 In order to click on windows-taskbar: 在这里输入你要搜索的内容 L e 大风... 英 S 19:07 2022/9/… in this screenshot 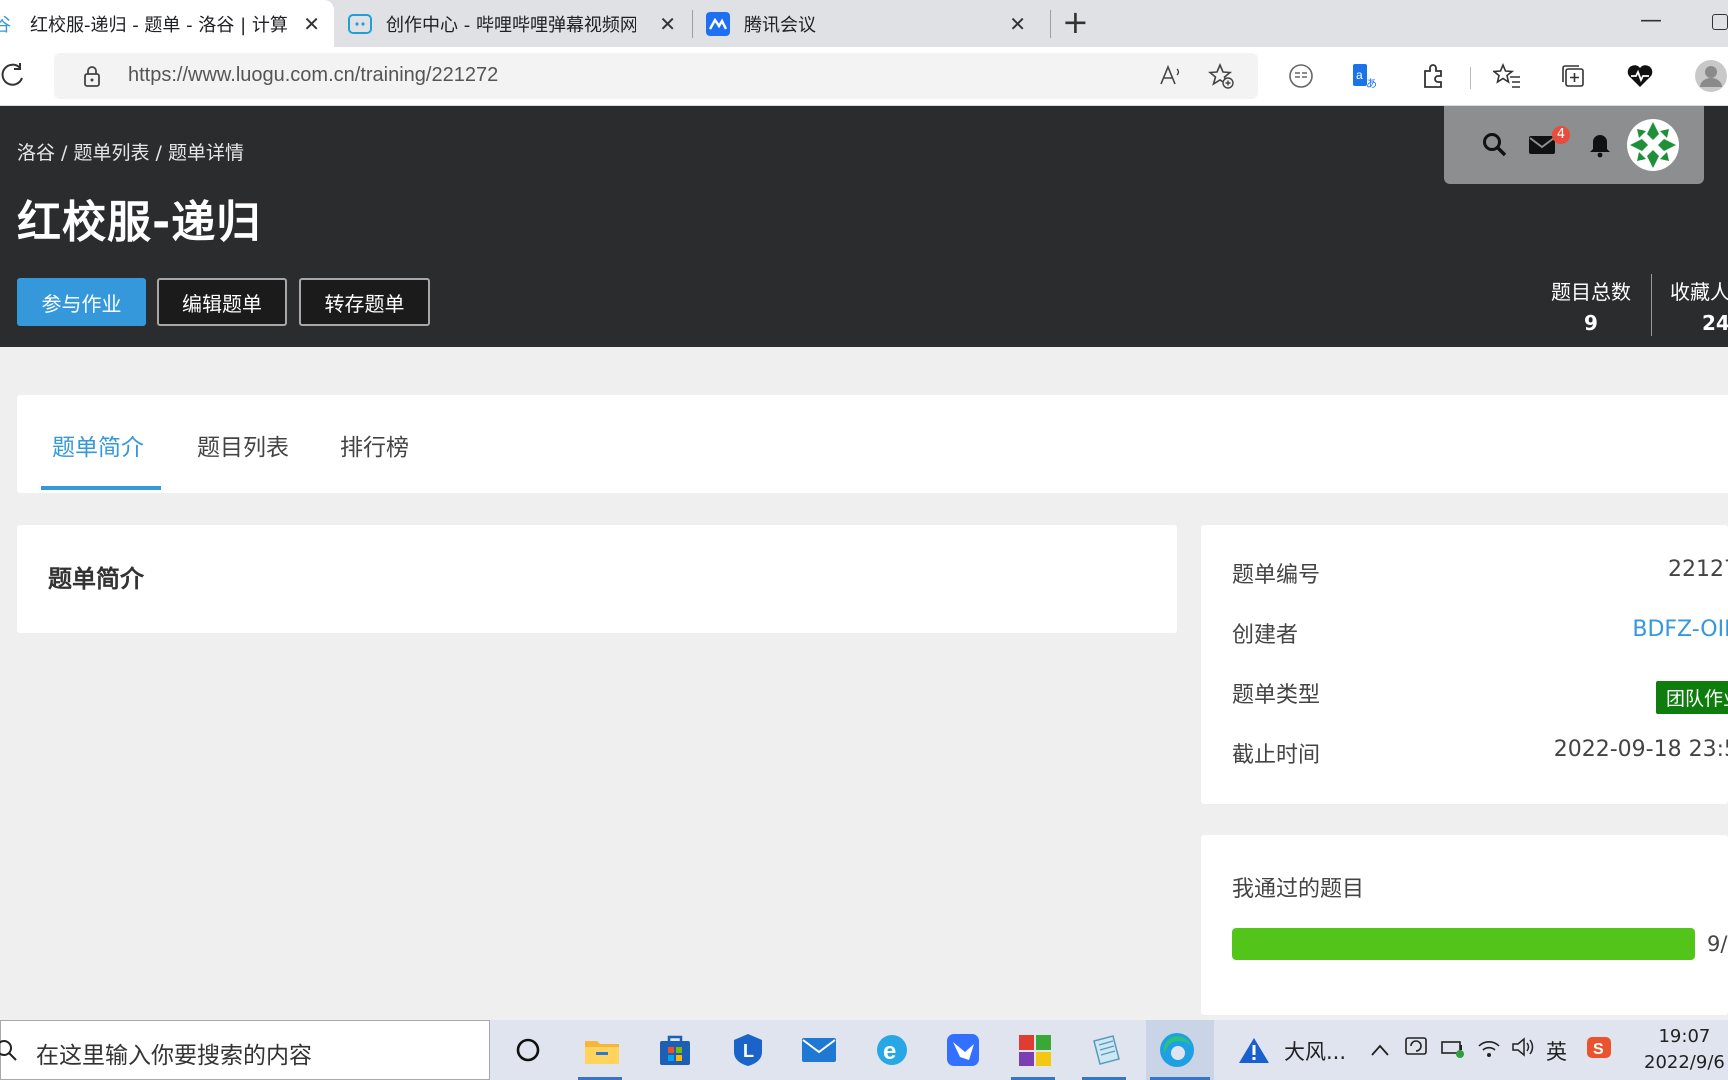, I will do `click(864, 1050)`.